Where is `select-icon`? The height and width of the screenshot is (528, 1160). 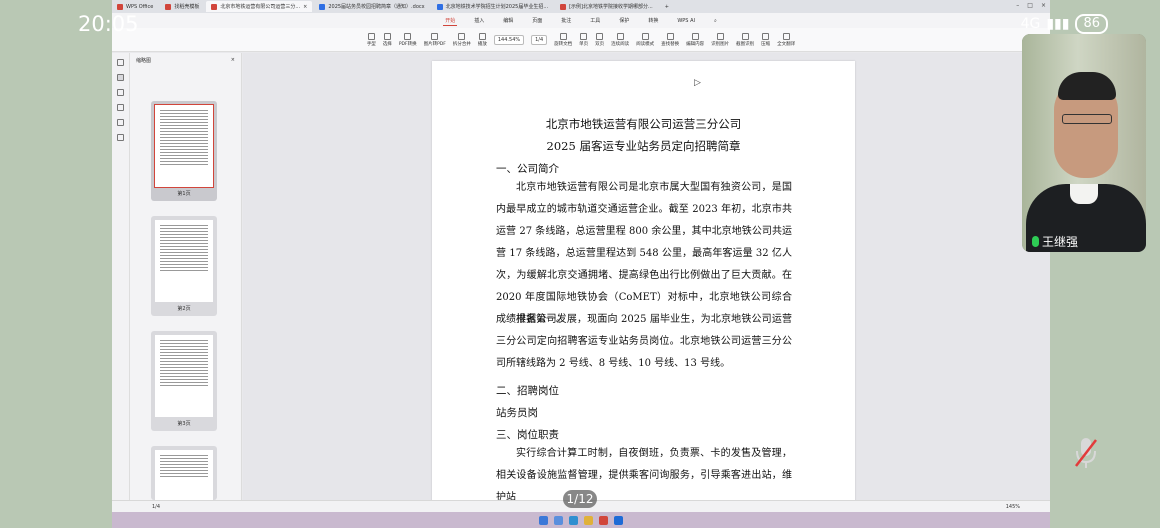 select-icon is located at coordinates (387, 36).